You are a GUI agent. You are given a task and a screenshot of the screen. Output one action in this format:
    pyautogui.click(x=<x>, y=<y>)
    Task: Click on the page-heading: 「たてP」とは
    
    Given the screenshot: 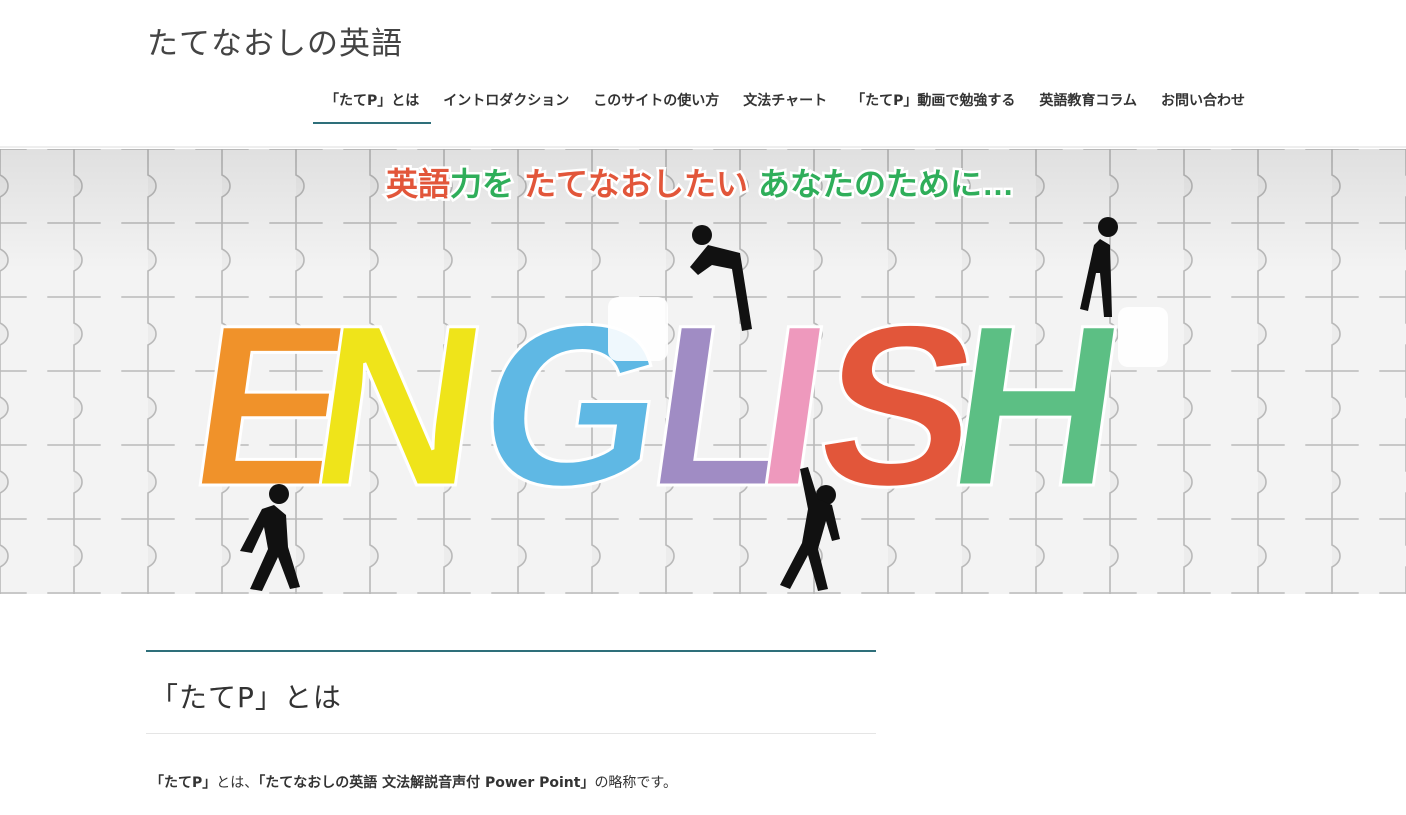 What is the action you would take?
    pyautogui.click(x=511, y=693)
    